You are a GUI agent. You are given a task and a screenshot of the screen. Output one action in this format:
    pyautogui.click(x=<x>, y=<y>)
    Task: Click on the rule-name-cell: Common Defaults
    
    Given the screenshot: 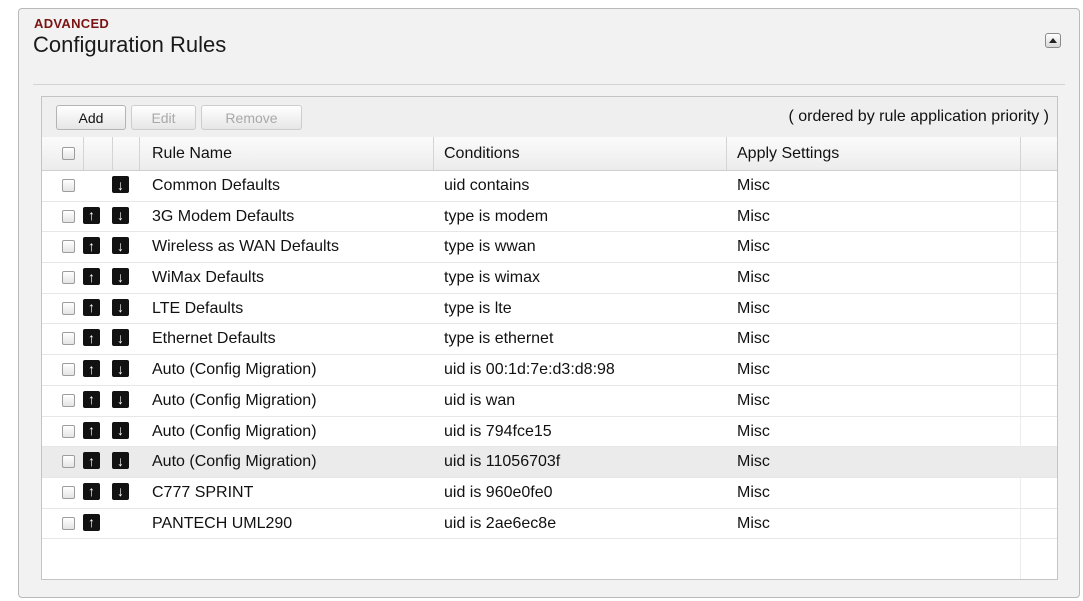 What is the action you would take?
    pyautogui.click(x=216, y=185)
    